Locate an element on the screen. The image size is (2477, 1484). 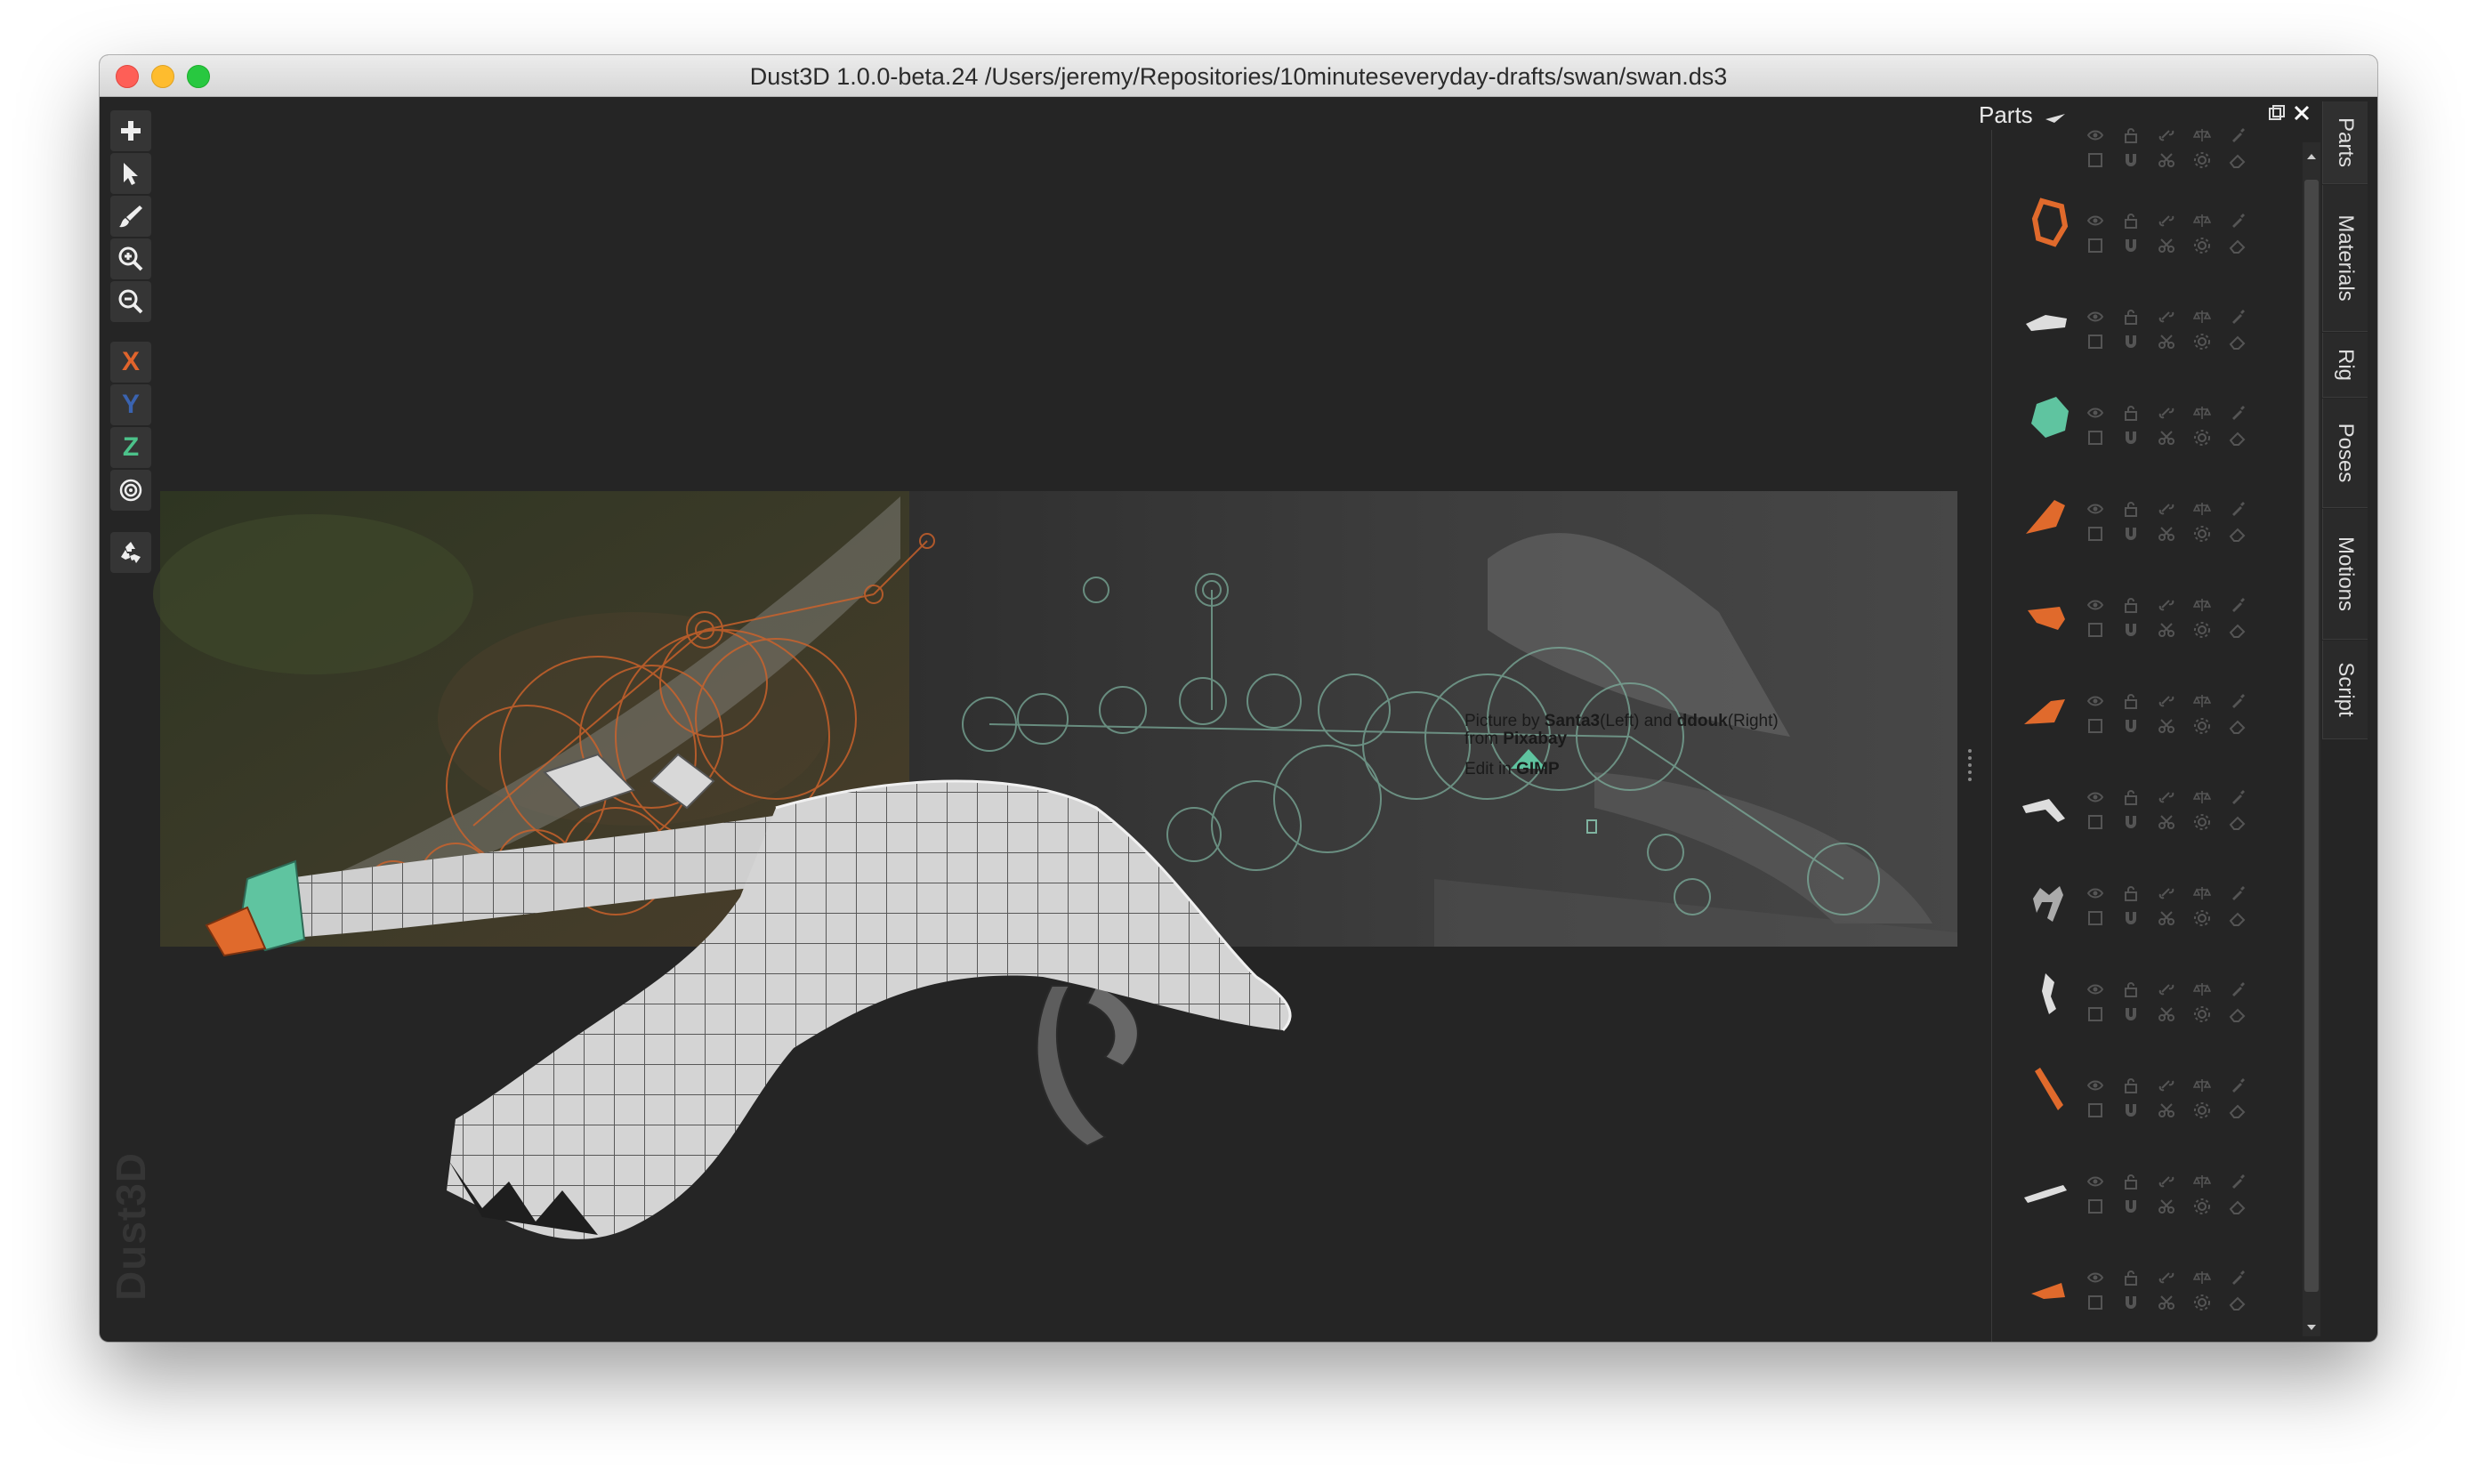
panel-splitter-handle is located at coordinates (1970, 765).